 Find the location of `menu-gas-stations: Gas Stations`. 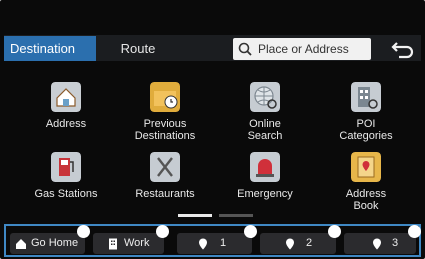

menu-gas-stations: Gas Stations is located at coordinates (66, 176).